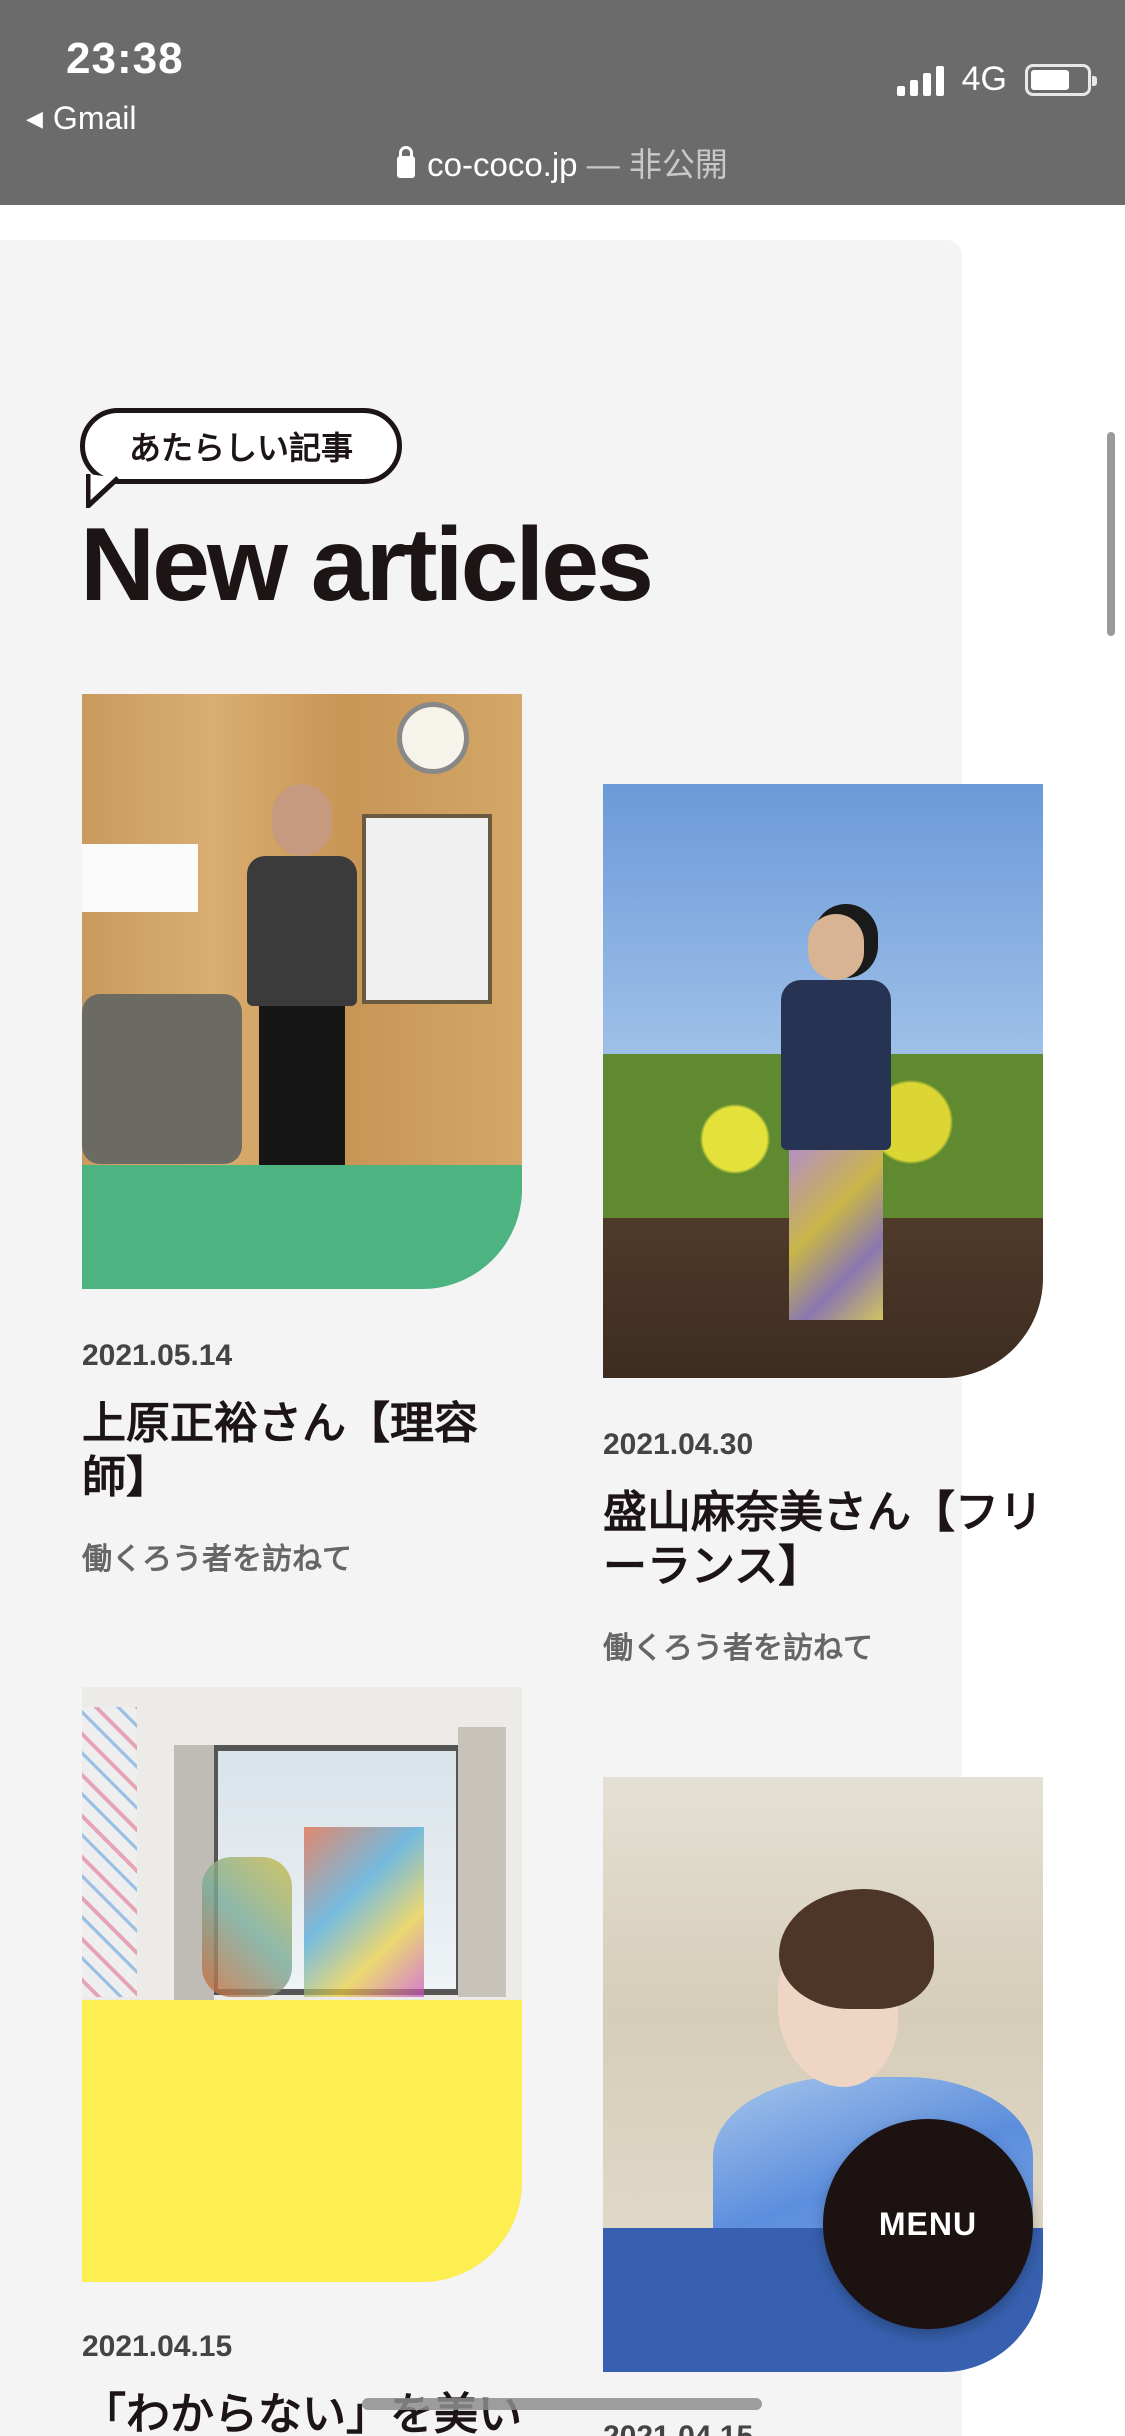  Describe the element at coordinates (1111, 534) in the screenshot. I see `scrollbar-thumb` at that location.